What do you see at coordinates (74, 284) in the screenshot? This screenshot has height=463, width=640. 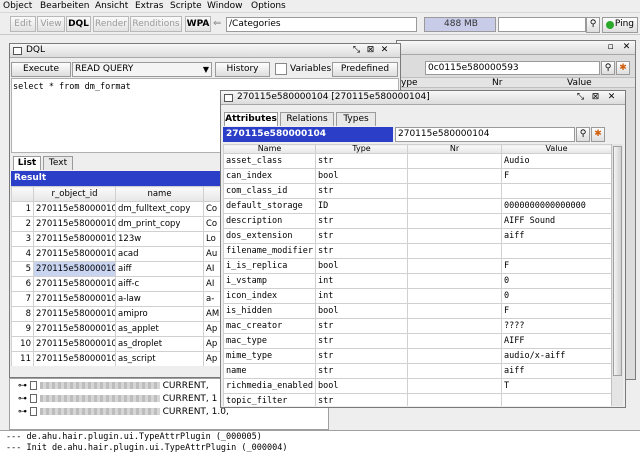 I see `table-cell: 270115e580000105` at bounding box center [74, 284].